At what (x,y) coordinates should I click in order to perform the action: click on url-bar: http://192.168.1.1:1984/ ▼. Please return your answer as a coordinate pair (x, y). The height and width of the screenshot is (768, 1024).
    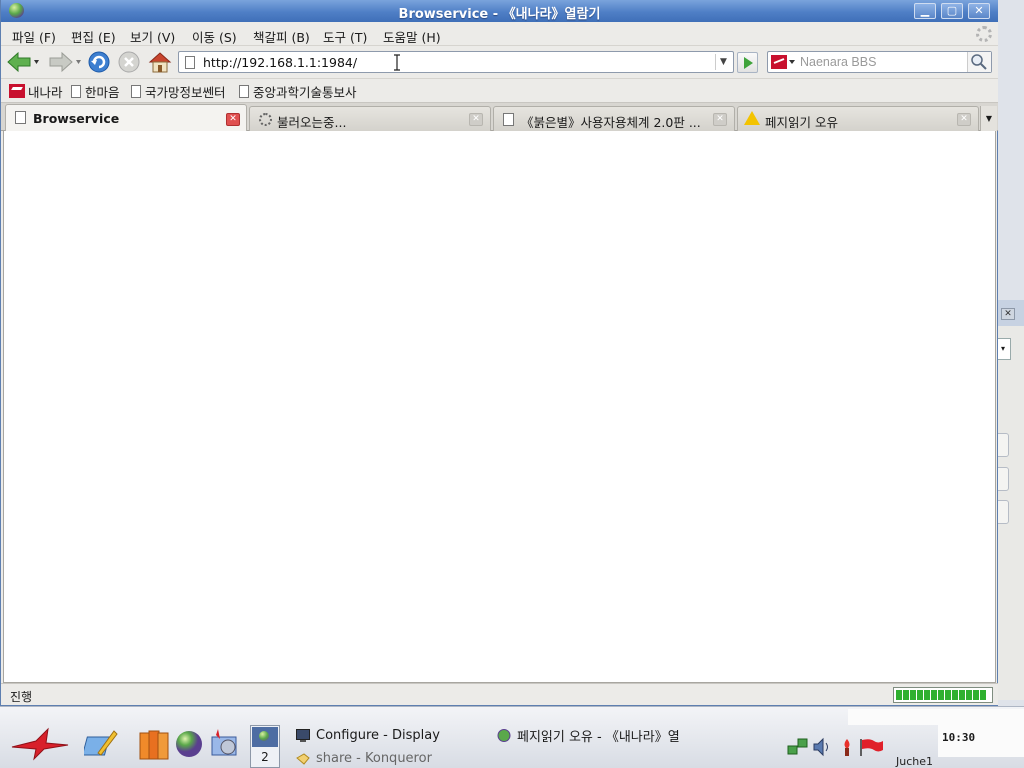
    Looking at the image, I should click on (456, 62).